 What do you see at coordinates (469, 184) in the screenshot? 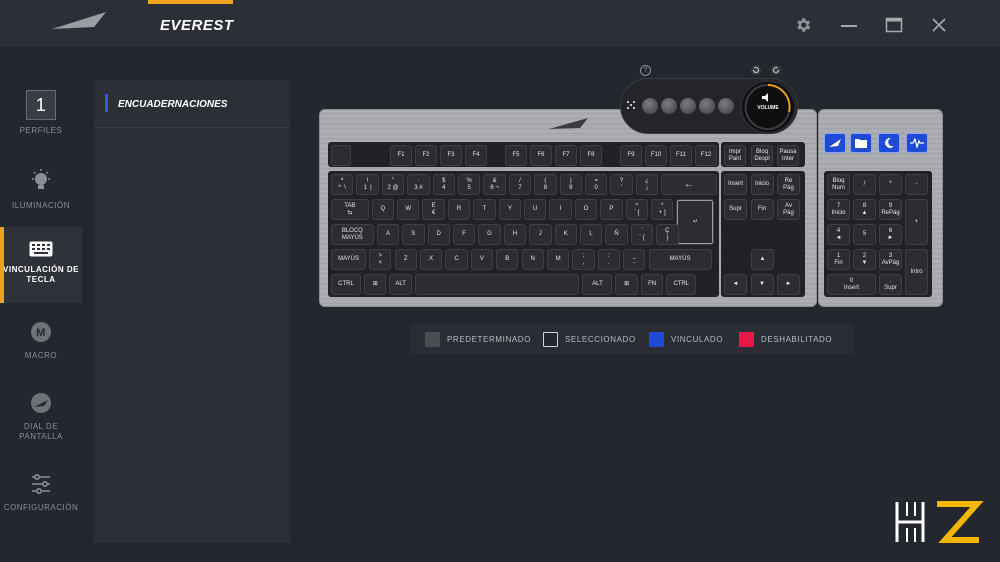
I see `key: % 5` at bounding box center [469, 184].